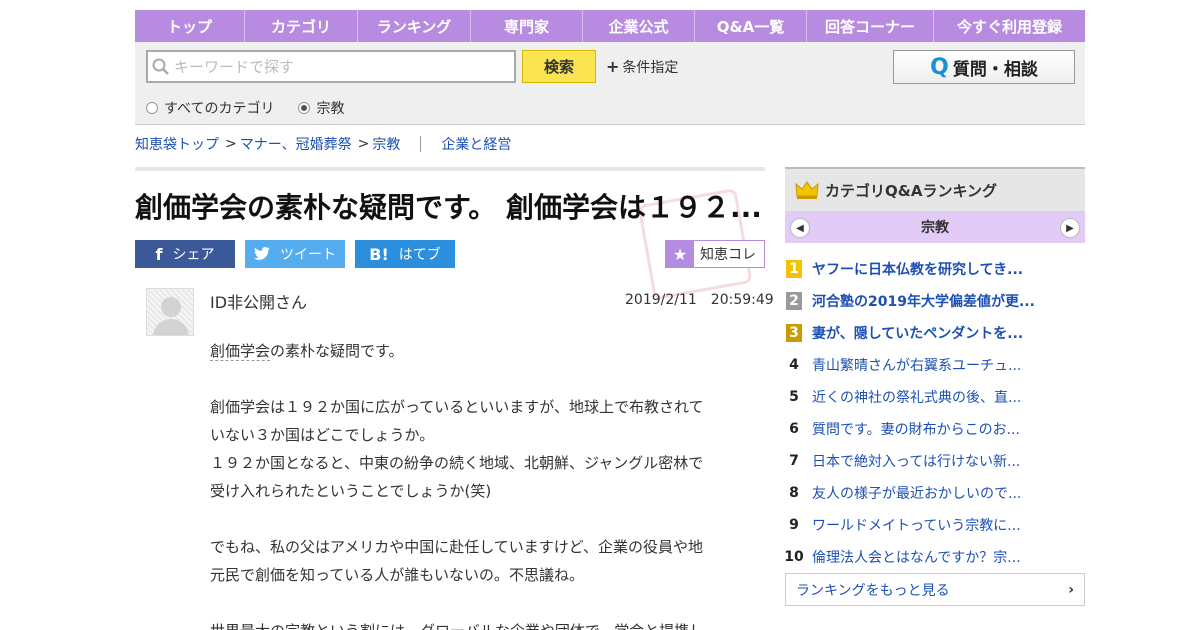 Image resolution: width=1200 pixels, height=630 pixels. I want to click on crown-icon, so click(807, 190).